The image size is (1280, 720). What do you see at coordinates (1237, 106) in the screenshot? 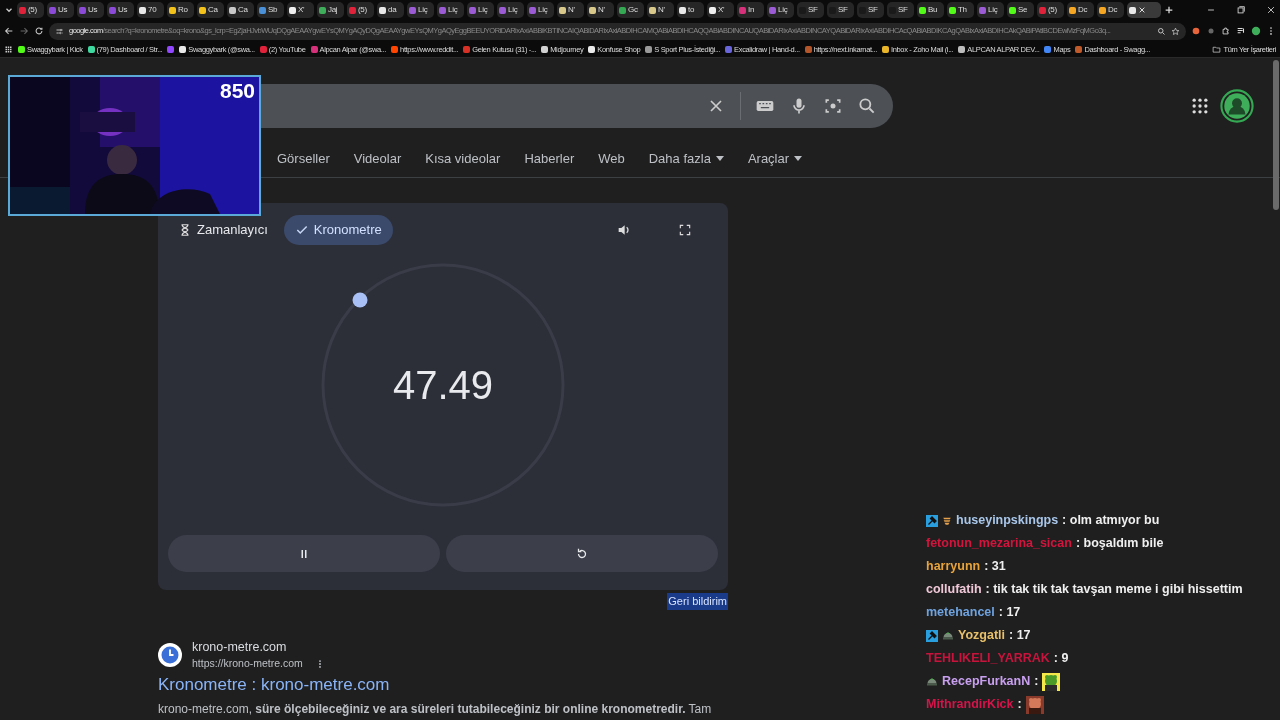
I see `avatar-icon` at bounding box center [1237, 106].